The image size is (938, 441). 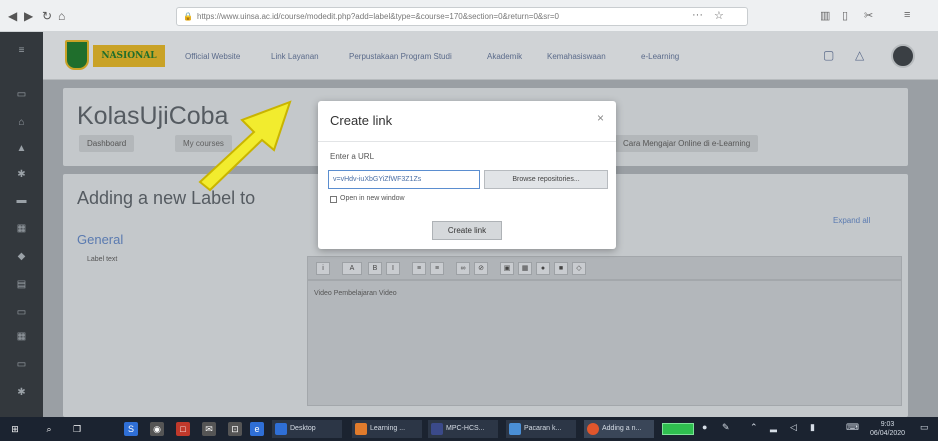 I want to click on label-text-field: Label text, so click(x=102, y=259).